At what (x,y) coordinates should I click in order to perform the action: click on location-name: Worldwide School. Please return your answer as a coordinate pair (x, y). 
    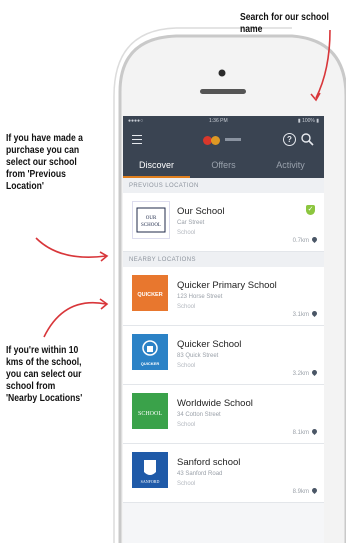
    Looking at the image, I should click on (215, 403).